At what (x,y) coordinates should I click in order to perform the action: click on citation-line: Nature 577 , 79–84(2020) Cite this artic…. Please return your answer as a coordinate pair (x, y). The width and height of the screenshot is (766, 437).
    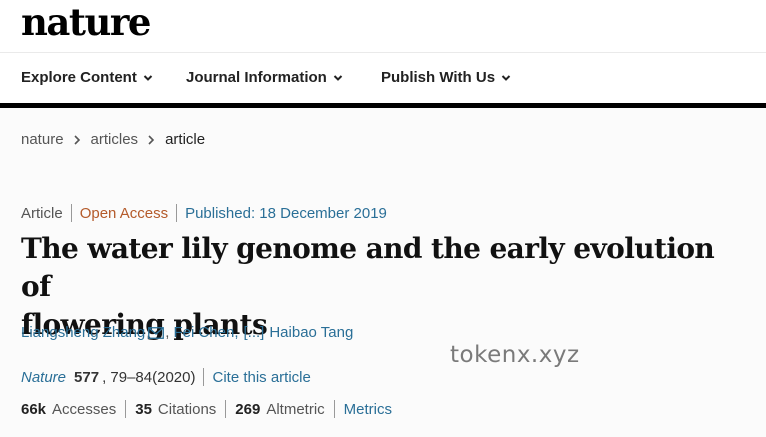
    Looking at the image, I should click on (166, 377).